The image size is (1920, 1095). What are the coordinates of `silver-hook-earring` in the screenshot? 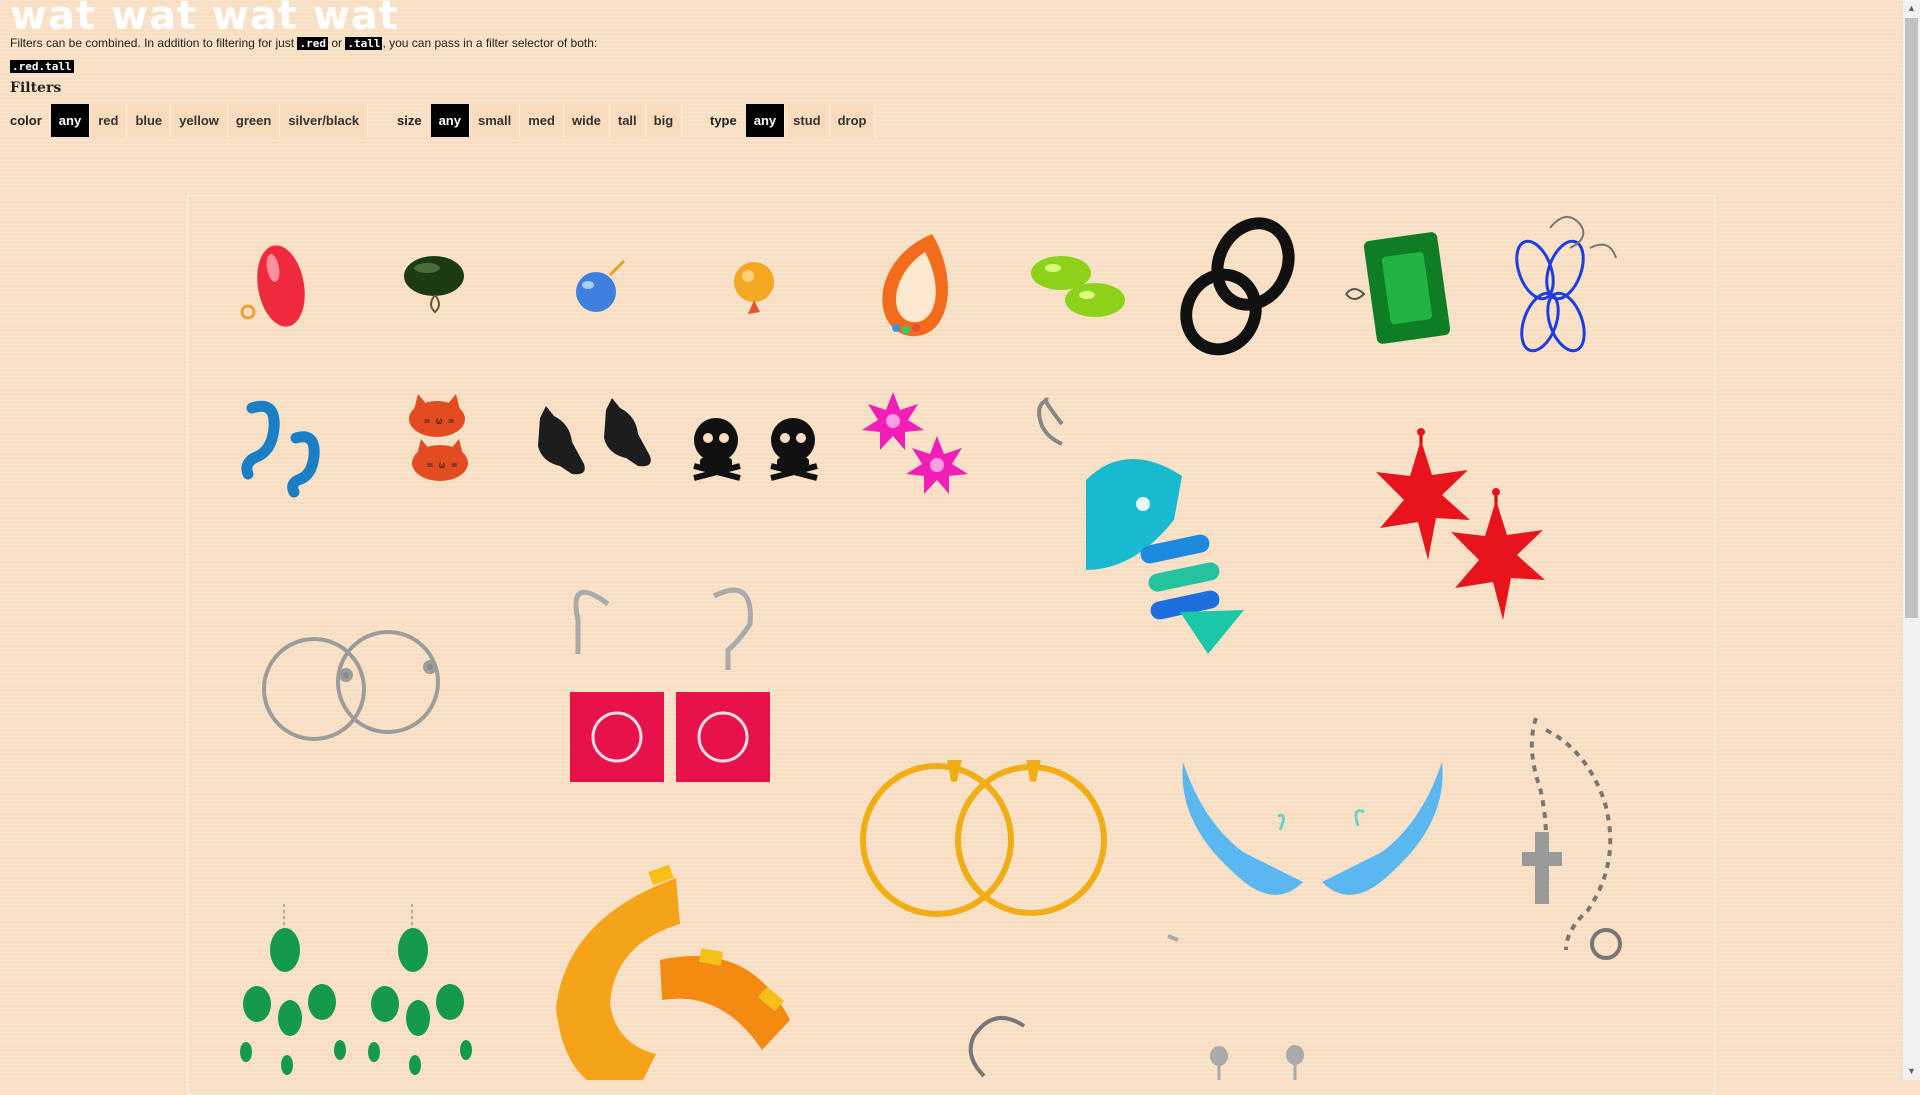 It's located at (1073, 1006).